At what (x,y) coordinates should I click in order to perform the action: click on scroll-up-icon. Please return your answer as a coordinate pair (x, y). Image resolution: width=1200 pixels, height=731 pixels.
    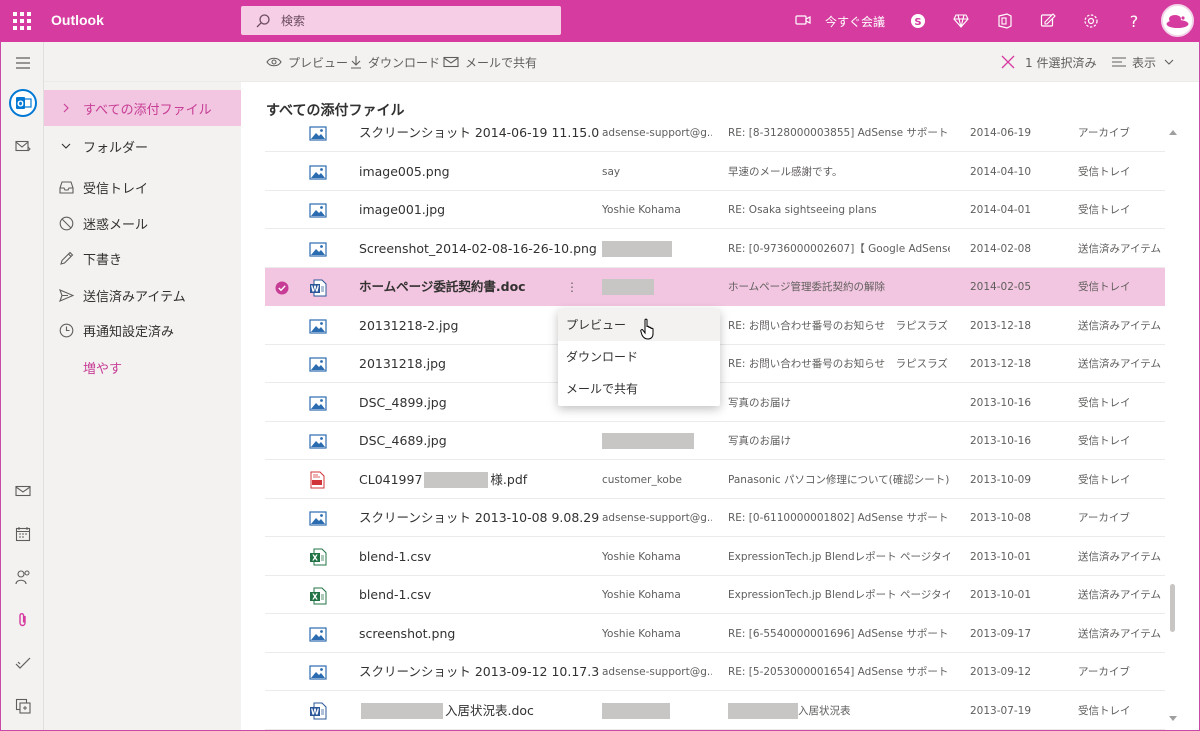
    Looking at the image, I should click on (1173, 132).